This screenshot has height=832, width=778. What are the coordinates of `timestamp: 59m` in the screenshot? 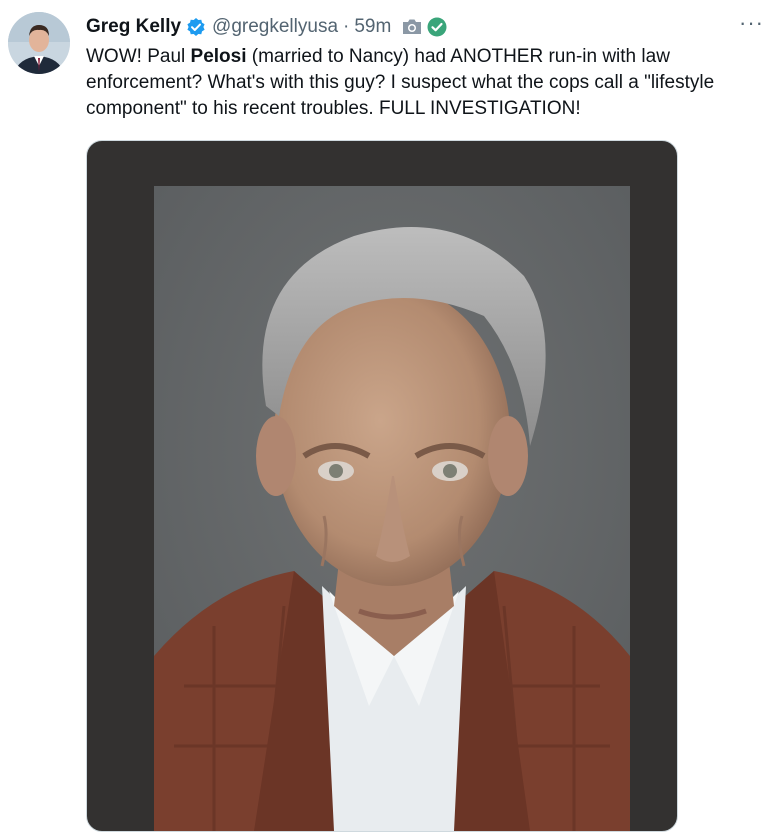 It's located at (372, 27).